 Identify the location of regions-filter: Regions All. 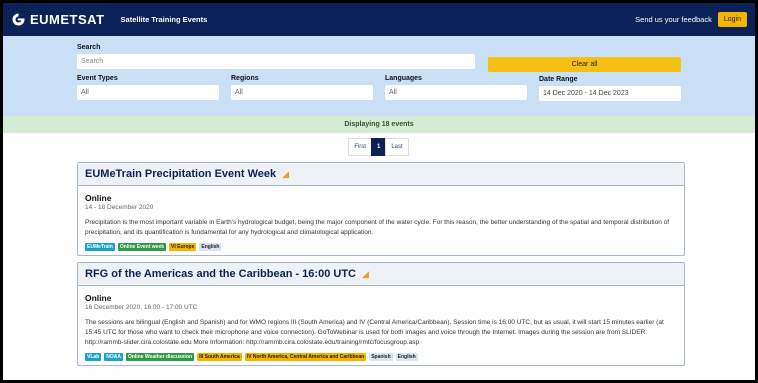
(308, 88).